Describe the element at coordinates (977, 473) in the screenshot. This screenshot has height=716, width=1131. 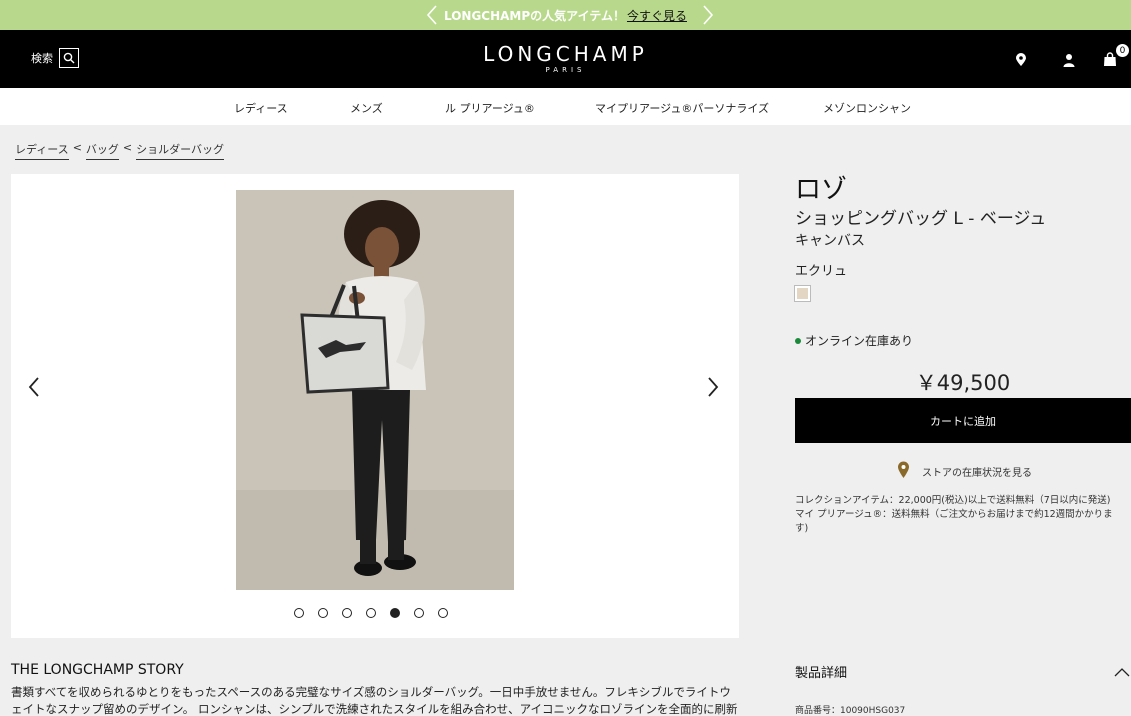
I see `store-availability-text: ストアの在庫状況を見る` at that location.